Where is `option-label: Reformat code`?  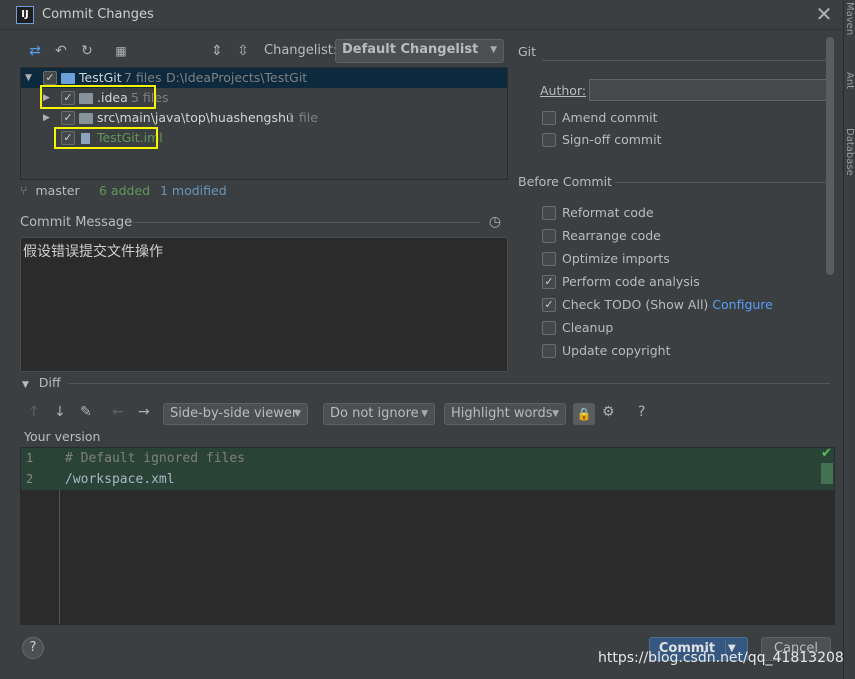 option-label: Reformat code is located at coordinates (608, 212).